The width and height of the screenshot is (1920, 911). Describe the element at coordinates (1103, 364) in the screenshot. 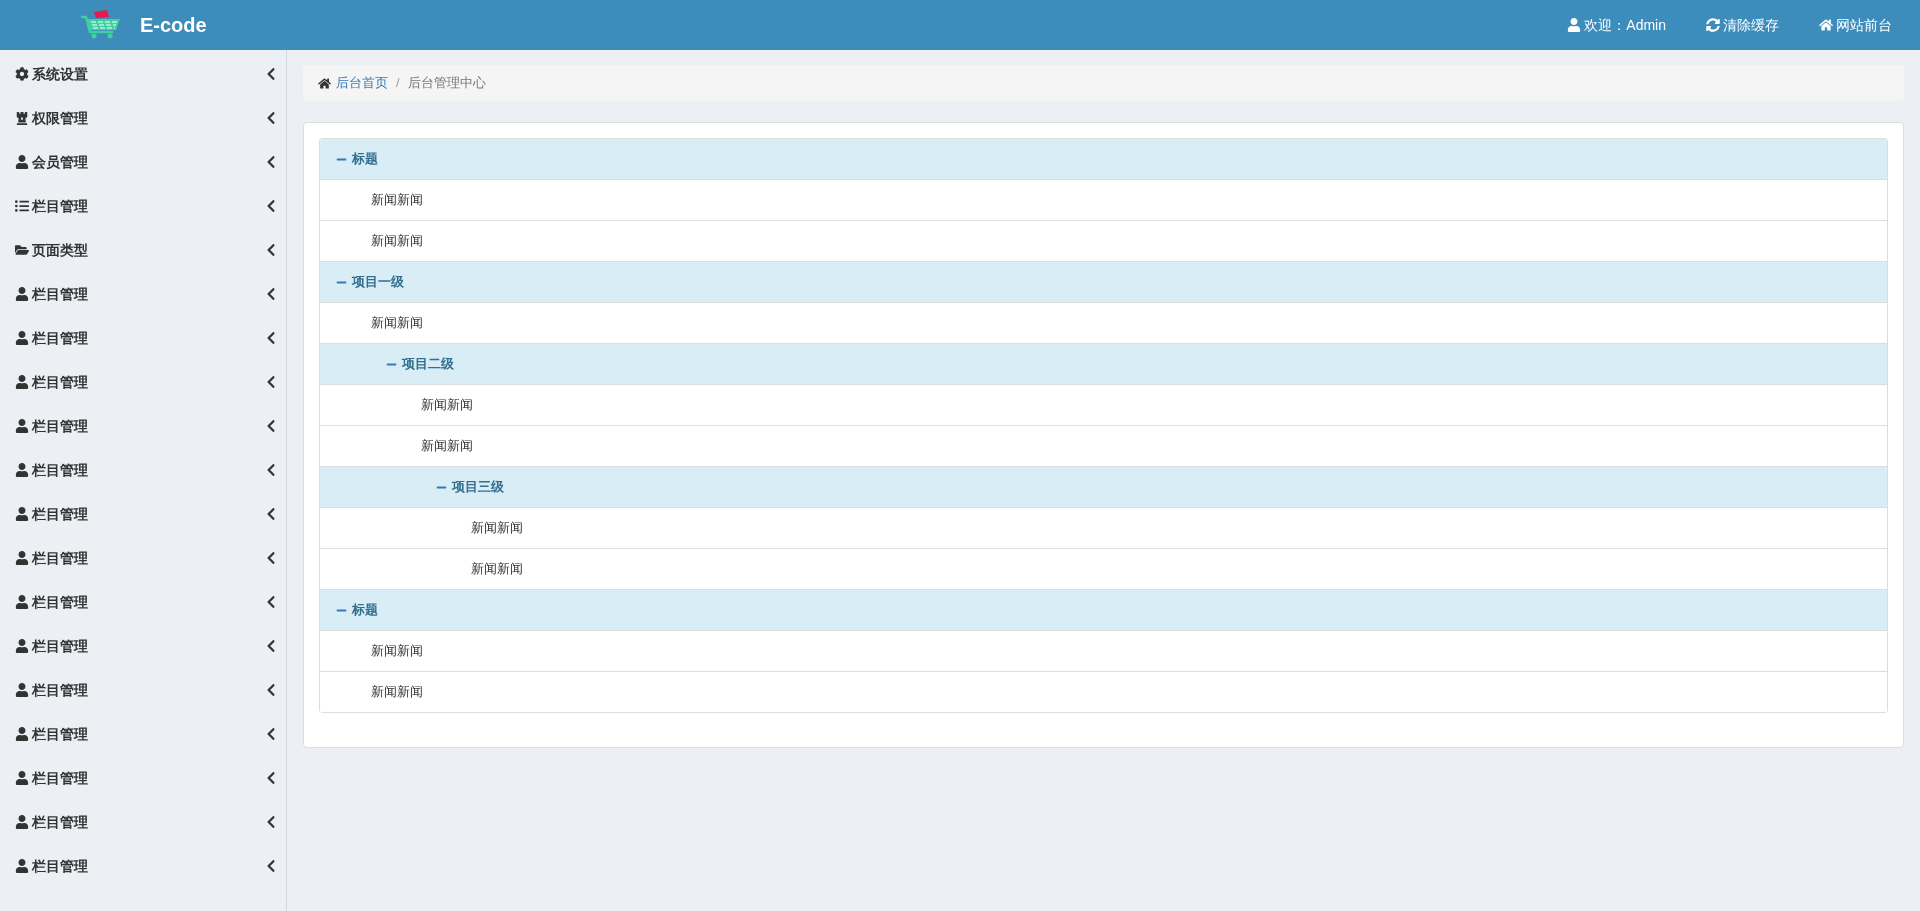

I see `tree-group-header: 项目二级` at that location.